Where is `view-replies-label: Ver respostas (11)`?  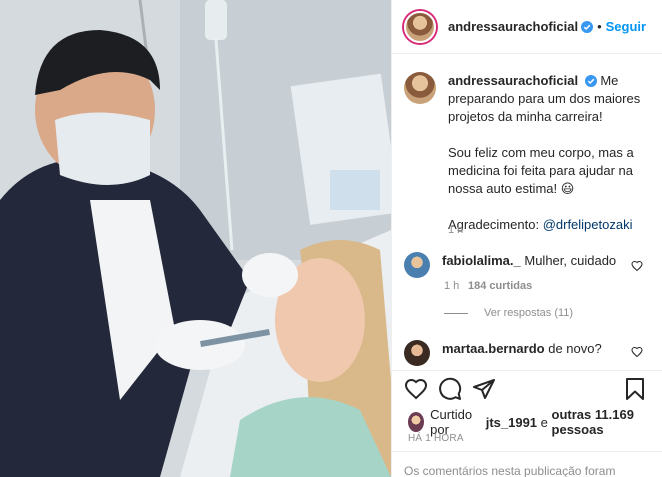 view-replies-label: Ver respostas (11) is located at coordinates (529, 313).